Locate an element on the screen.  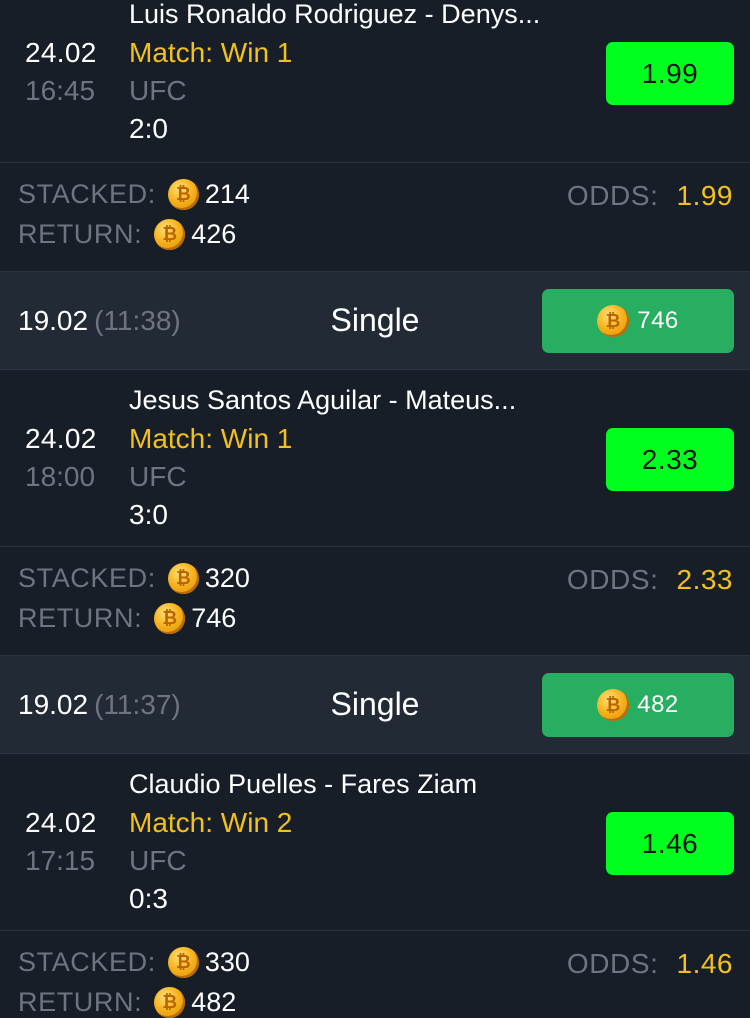
match-time: 16:45 is located at coordinates (60, 90).